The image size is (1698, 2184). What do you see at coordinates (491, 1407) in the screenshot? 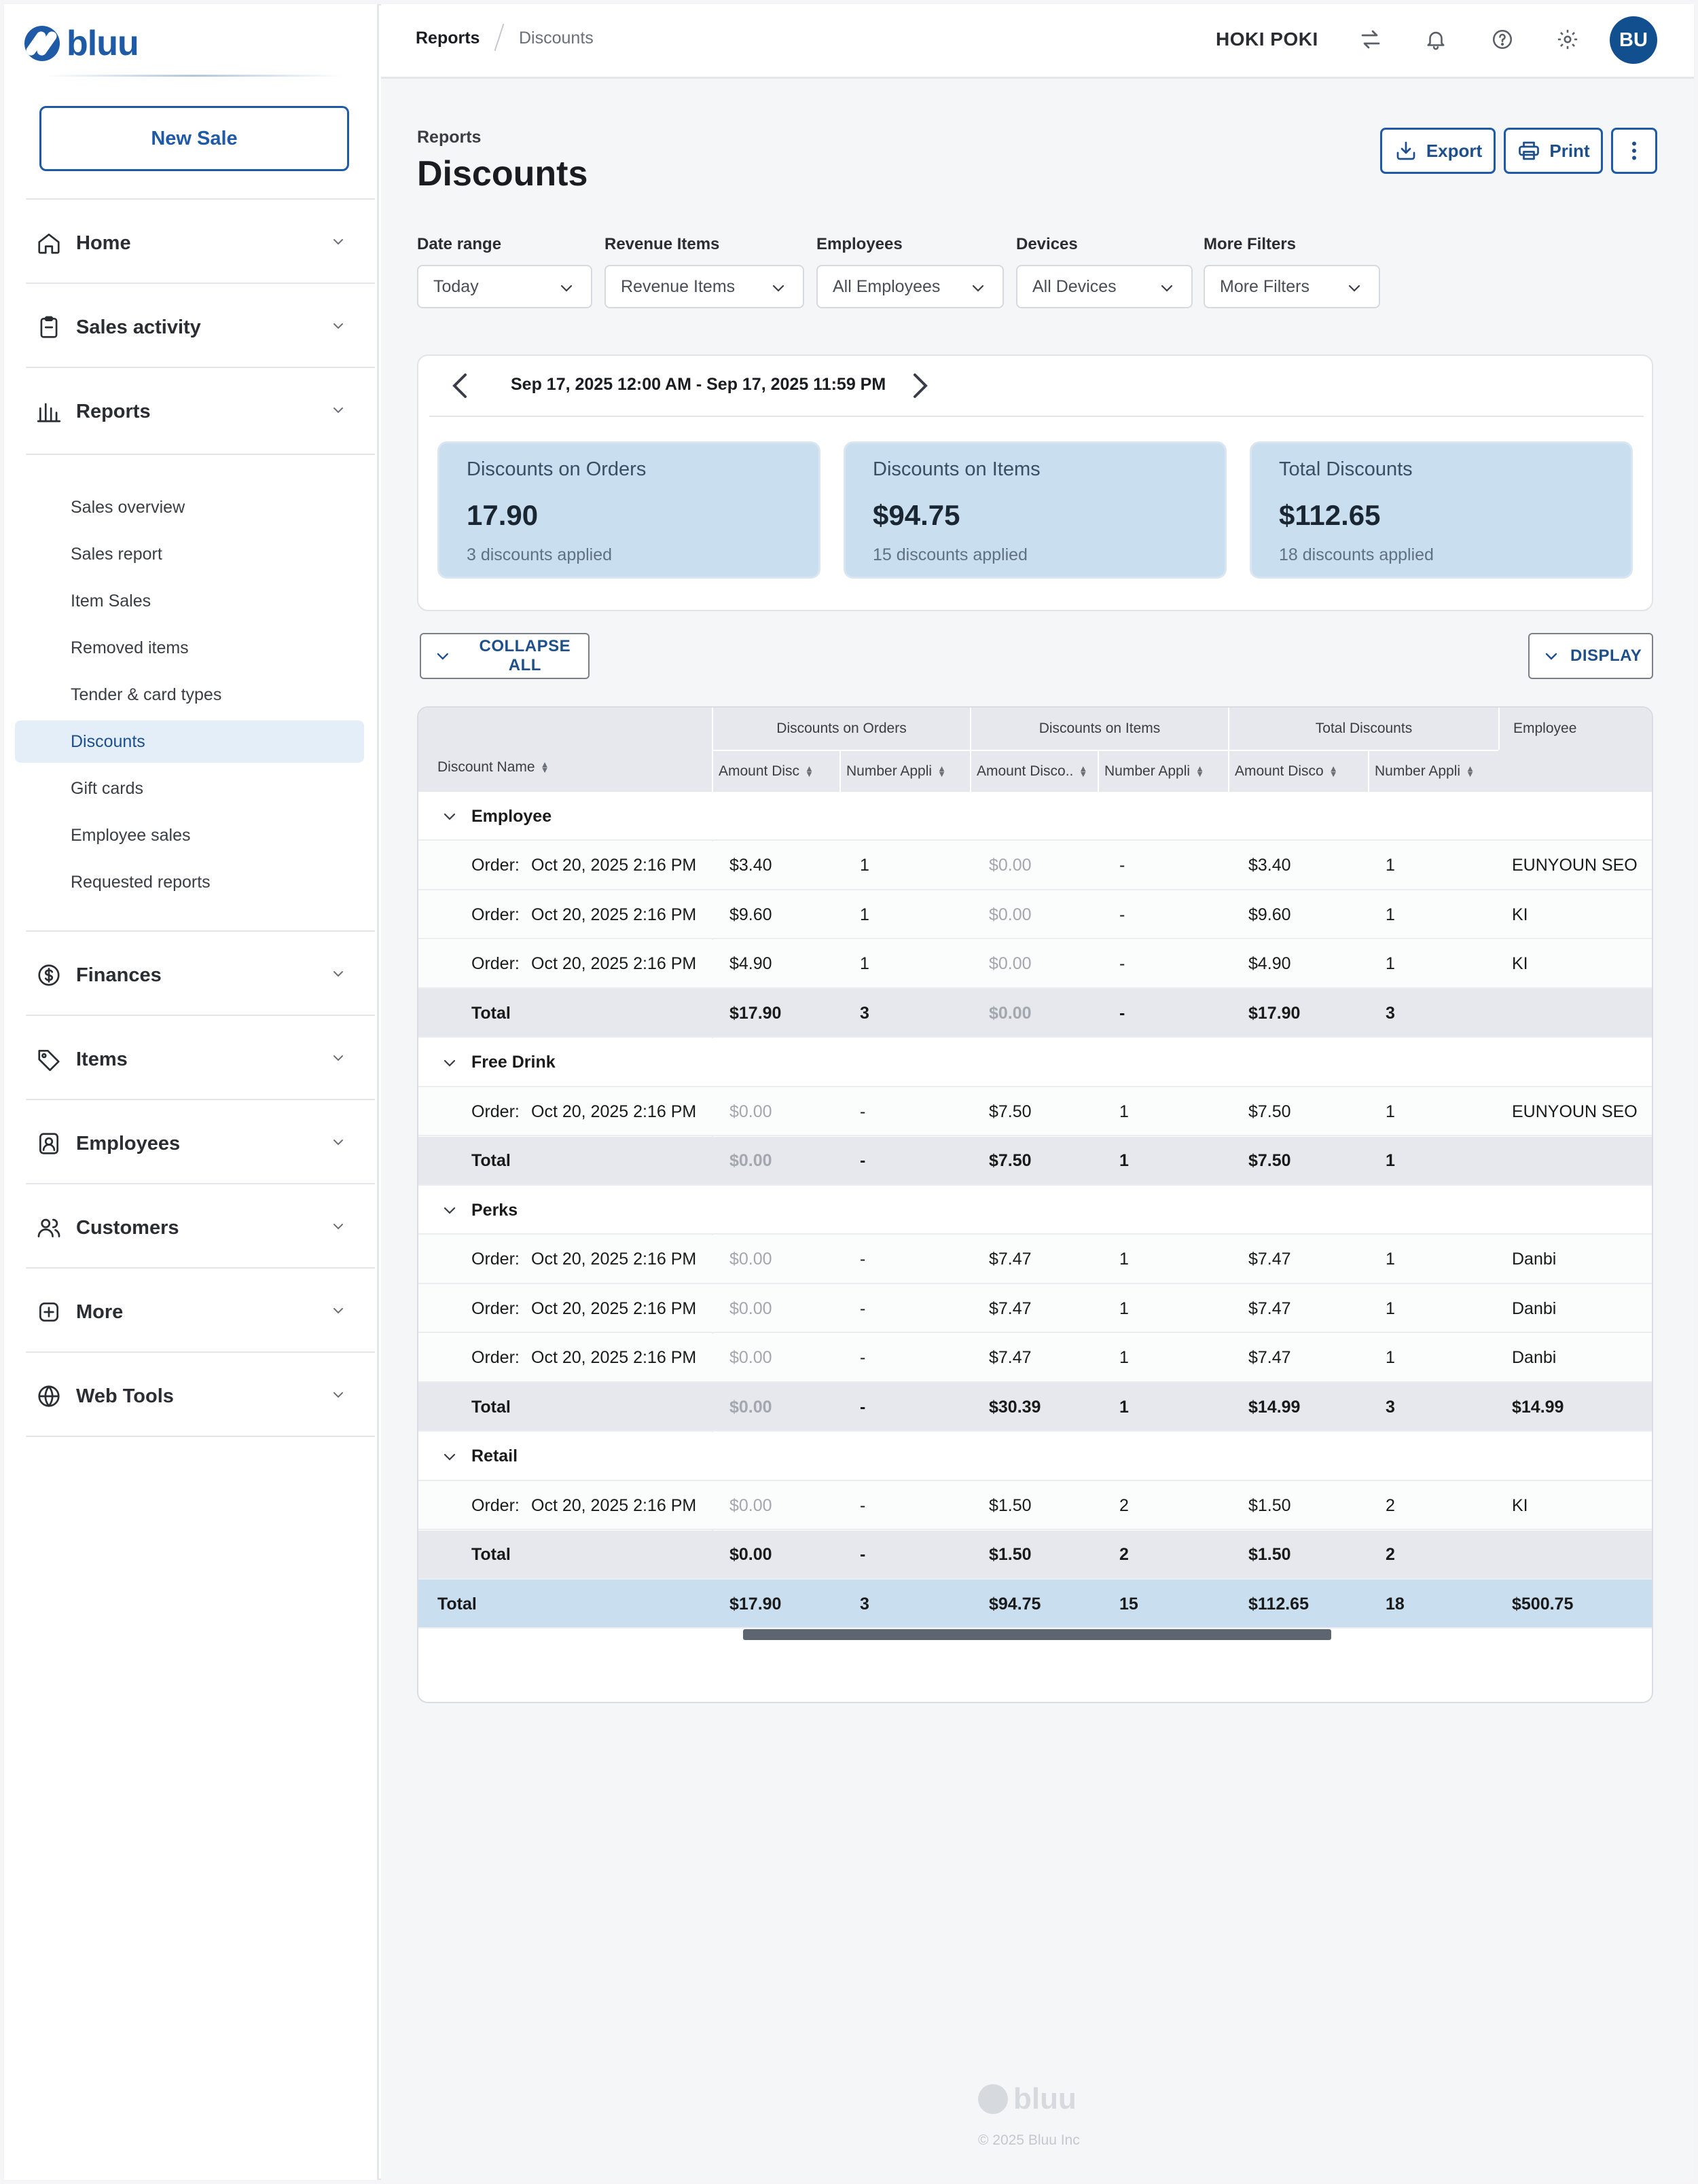
I see `group-total-label: Total` at bounding box center [491, 1407].